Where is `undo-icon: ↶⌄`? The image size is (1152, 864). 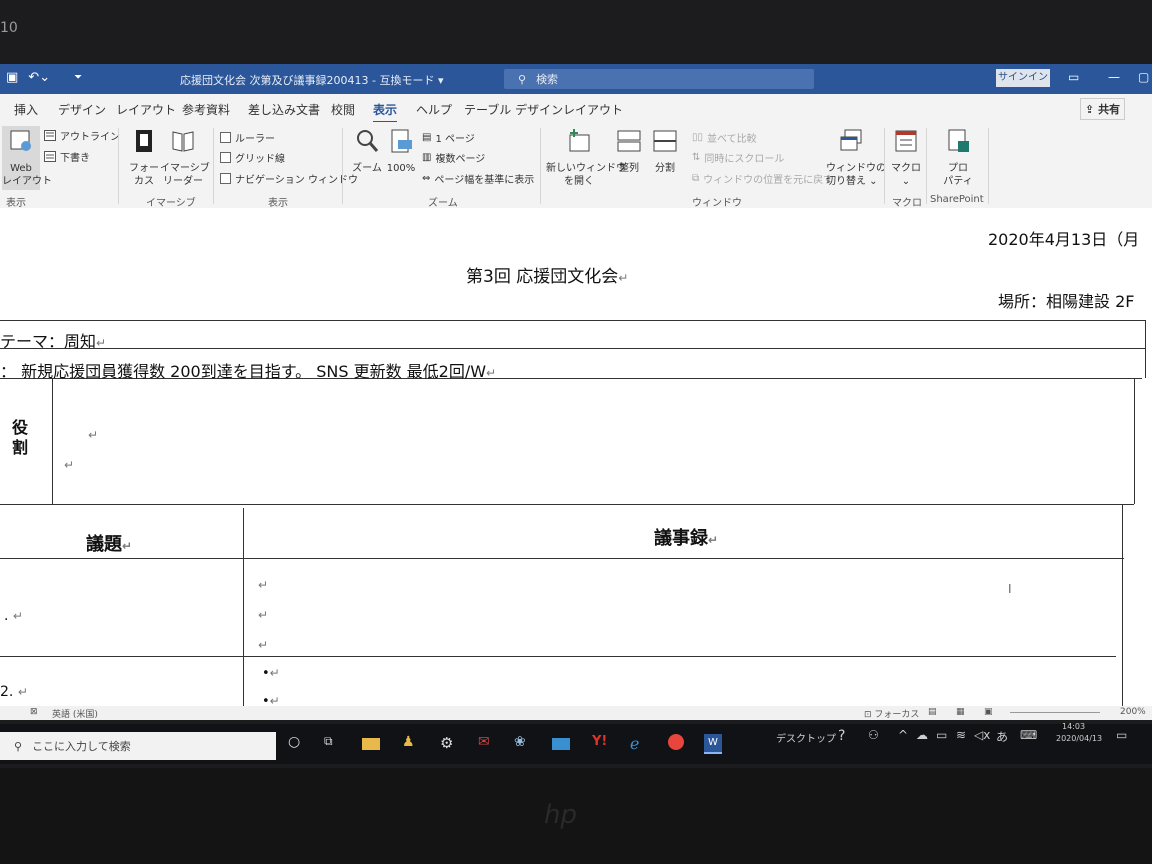 undo-icon: ↶⌄ is located at coordinates (39, 77).